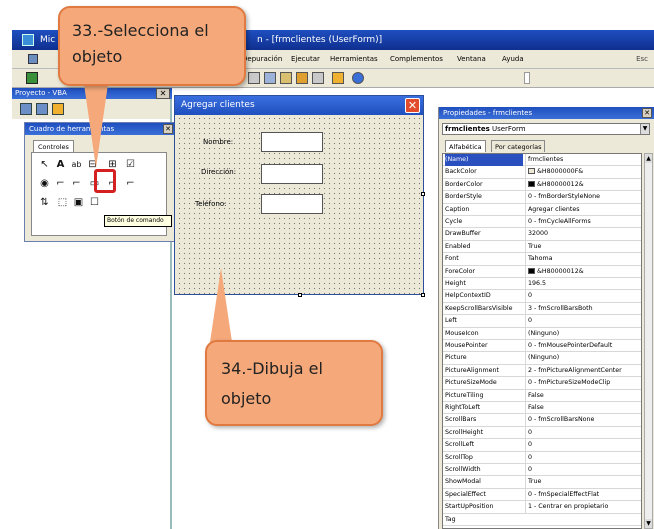  What do you see at coordinates (210, 204) in the screenshot?
I see `label-telefono: Teléfono:` at bounding box center [210, 204].